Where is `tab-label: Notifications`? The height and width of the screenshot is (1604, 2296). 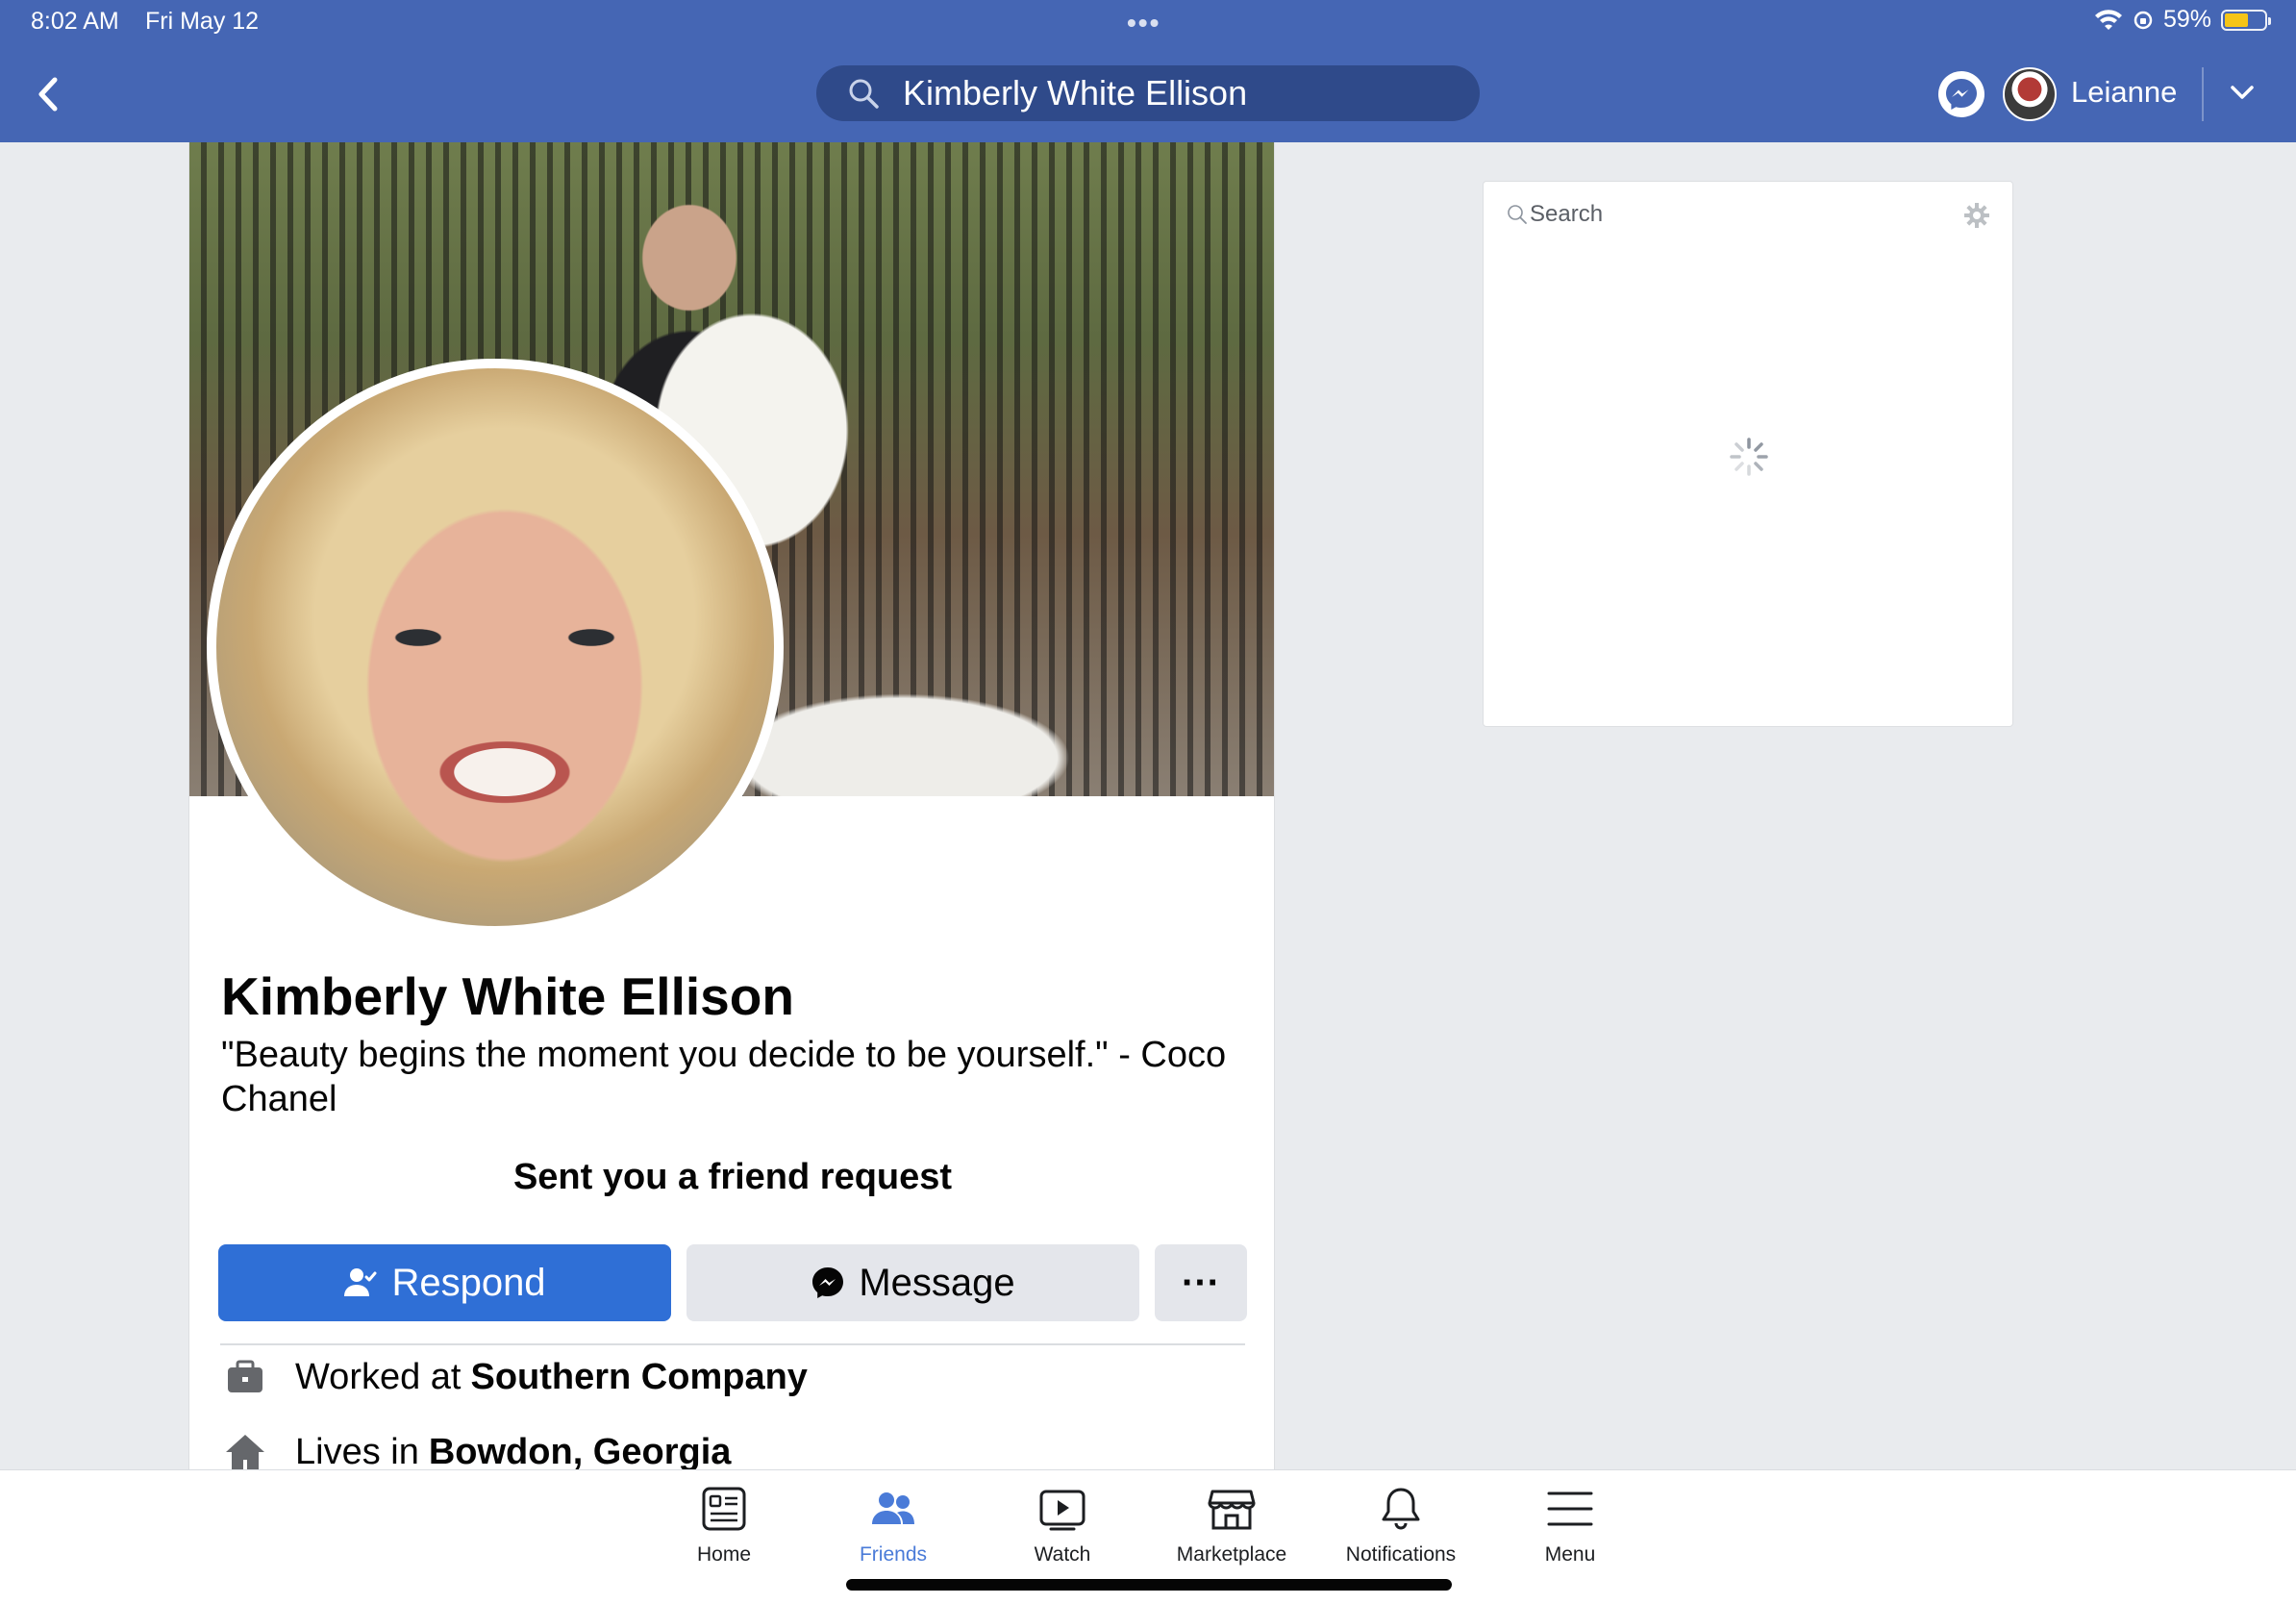 tab-label: Notifications is located at coordinates (1401, 1554).